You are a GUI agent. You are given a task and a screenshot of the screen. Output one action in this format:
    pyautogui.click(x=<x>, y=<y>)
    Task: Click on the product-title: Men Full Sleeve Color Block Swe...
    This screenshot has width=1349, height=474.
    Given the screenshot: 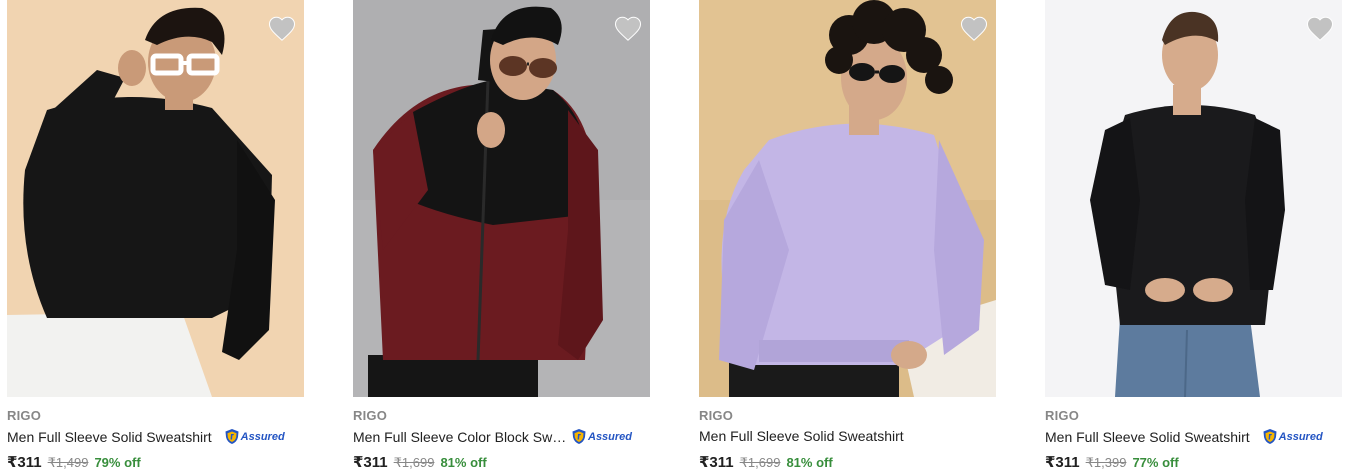 What is the action you would take?
    pyautogui.click(x=462, y=437)
    